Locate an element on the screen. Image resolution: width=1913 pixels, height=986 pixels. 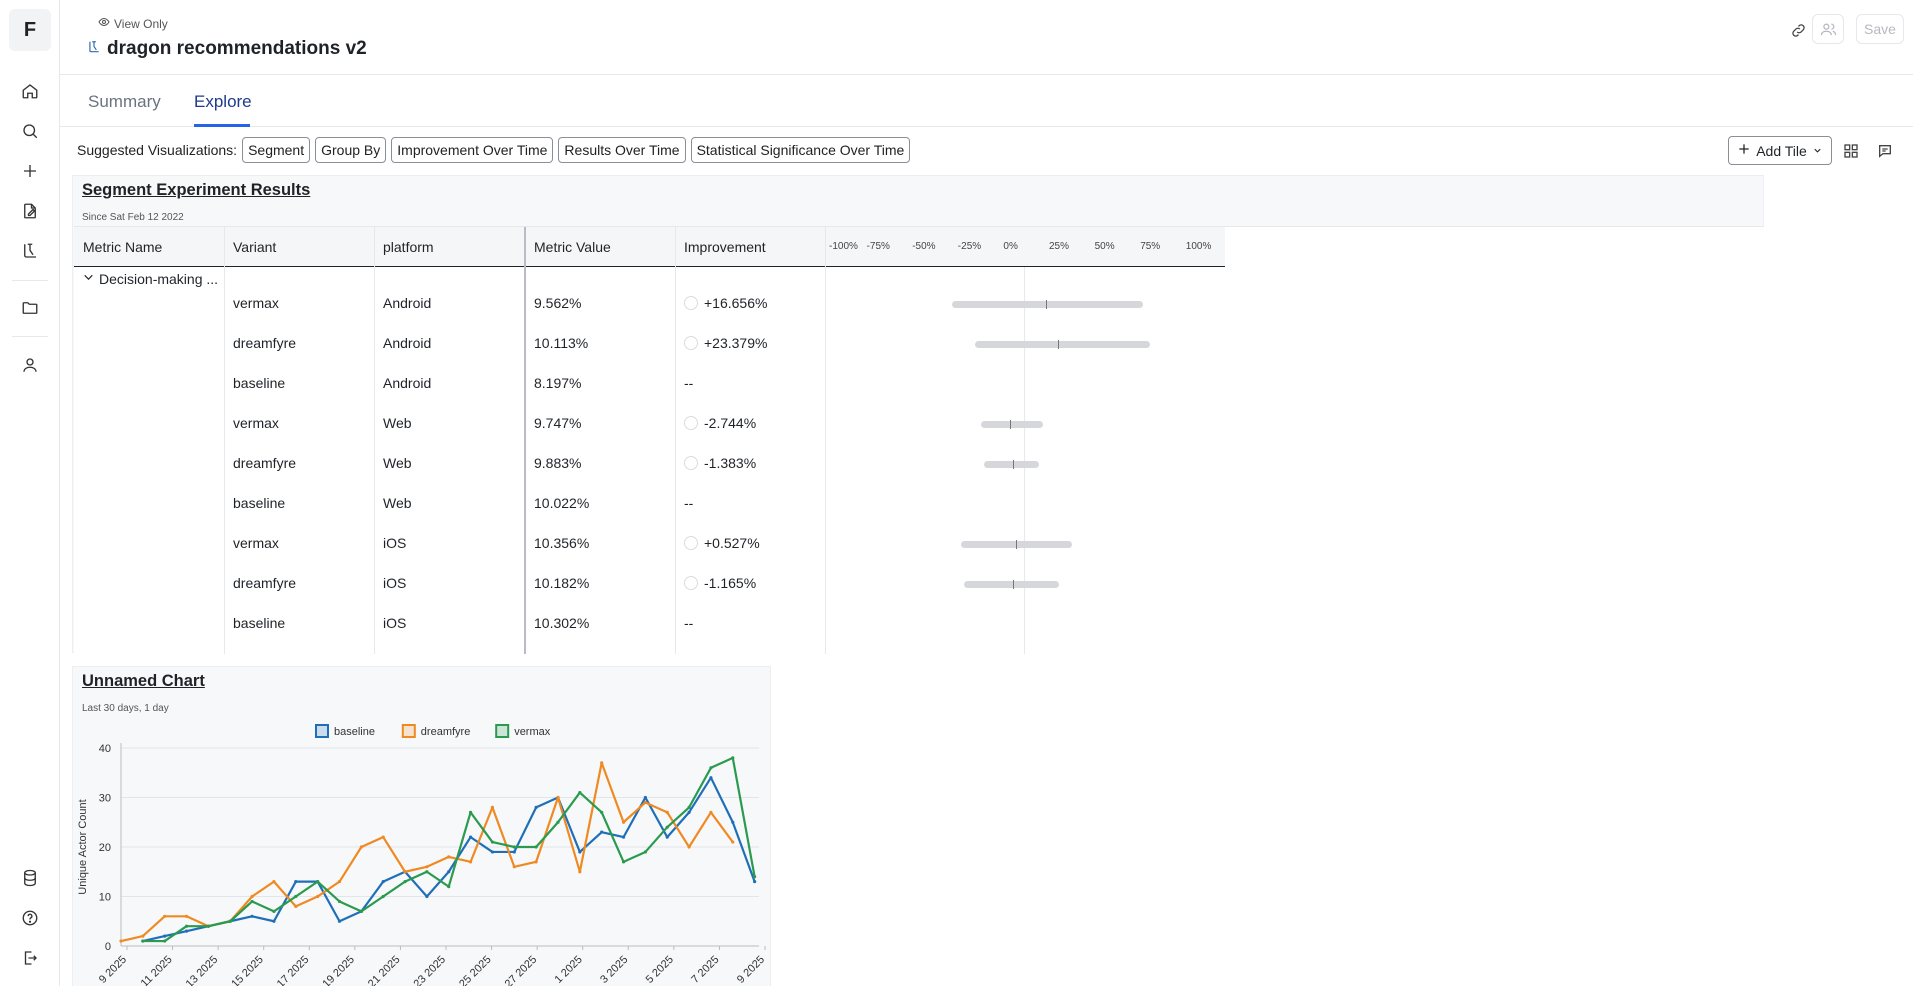
cell-variant: vermax is located at coordinates (256, 303).